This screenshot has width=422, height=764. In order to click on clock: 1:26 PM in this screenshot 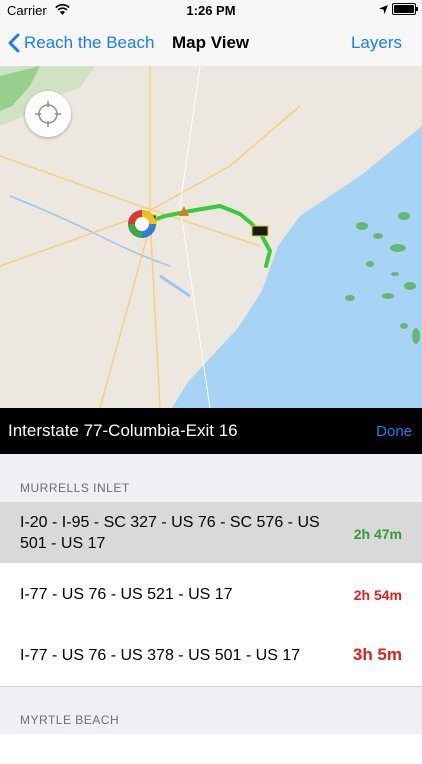, I will do `click(211, 10)`.